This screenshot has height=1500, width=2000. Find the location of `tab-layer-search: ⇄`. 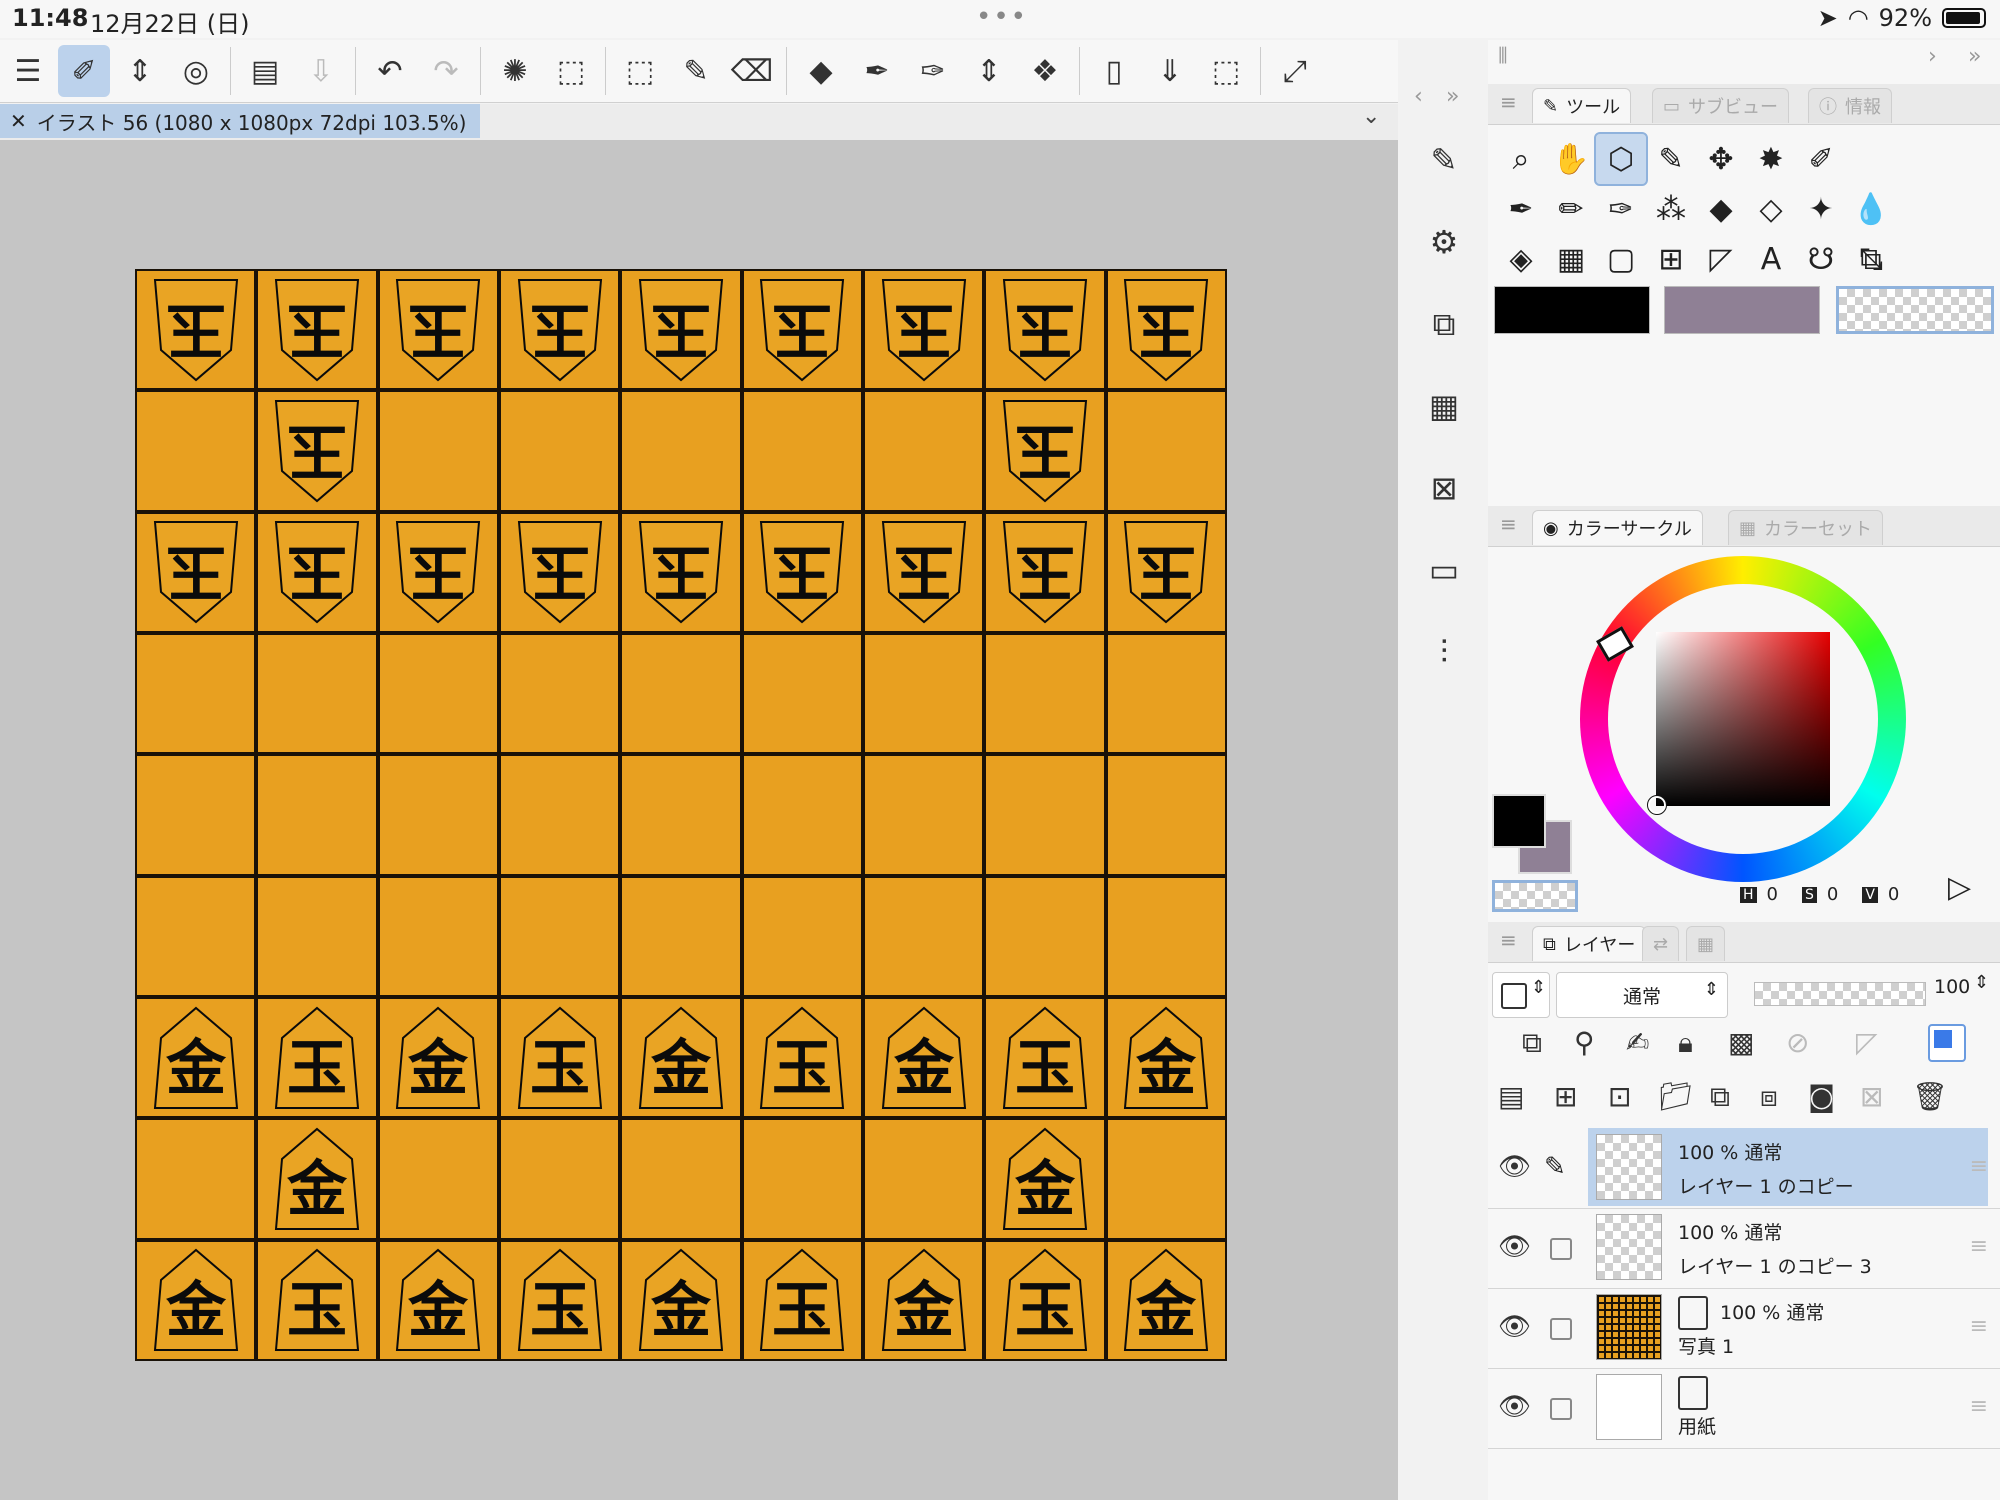

tab-layer-search: ⇄ is located at coordinates (1661, 943).